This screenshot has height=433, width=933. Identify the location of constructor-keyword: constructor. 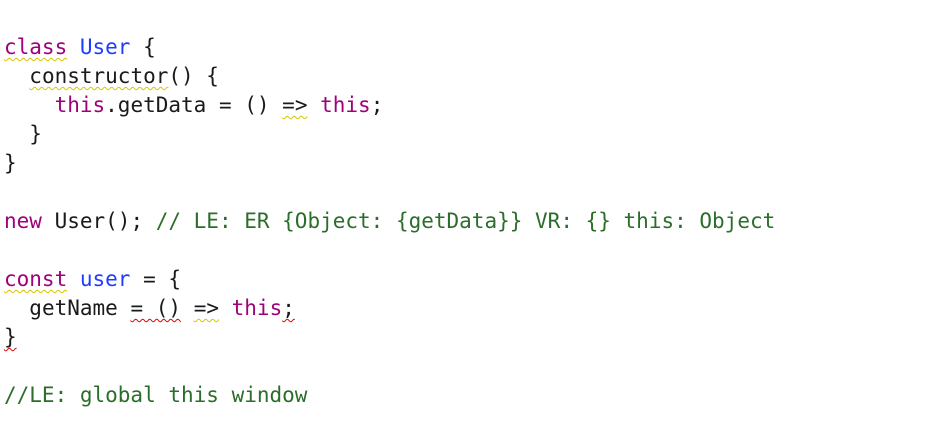
(99, 76).